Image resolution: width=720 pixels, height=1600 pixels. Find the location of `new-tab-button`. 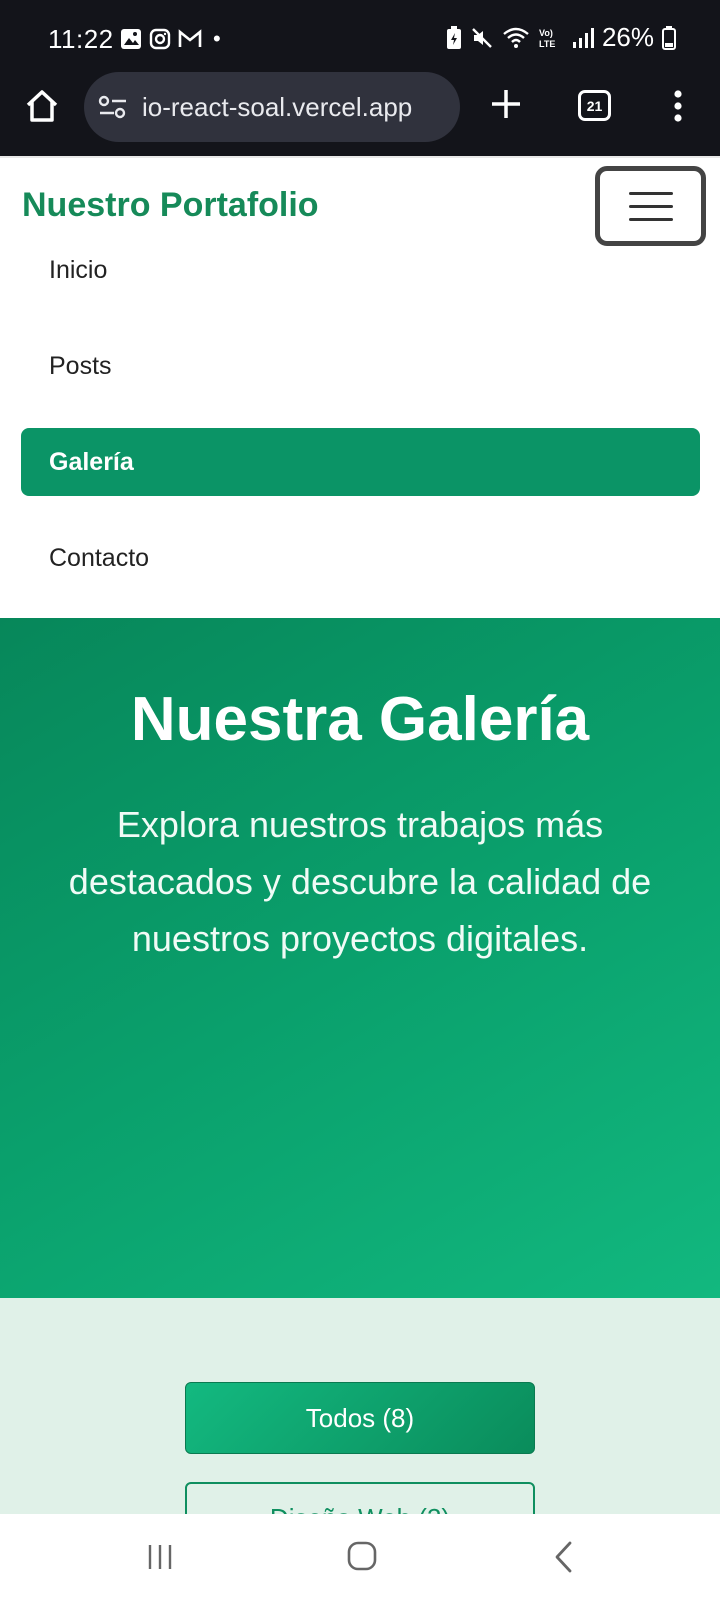

new-tab-button is located at coordinates (506, 104).